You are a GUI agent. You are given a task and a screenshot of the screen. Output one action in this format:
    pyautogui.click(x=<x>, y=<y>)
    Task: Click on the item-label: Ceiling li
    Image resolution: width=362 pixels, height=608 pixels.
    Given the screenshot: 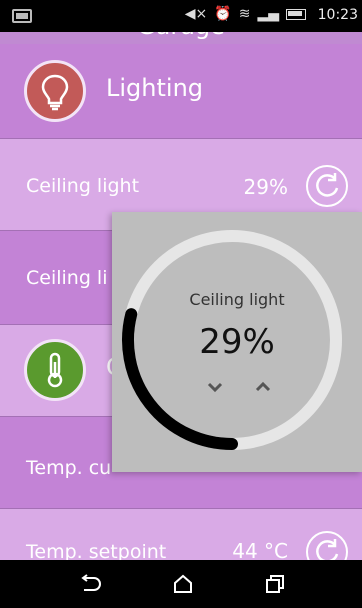 What is the action you would take?
    pyautogui.click(x=67, y=278)
    